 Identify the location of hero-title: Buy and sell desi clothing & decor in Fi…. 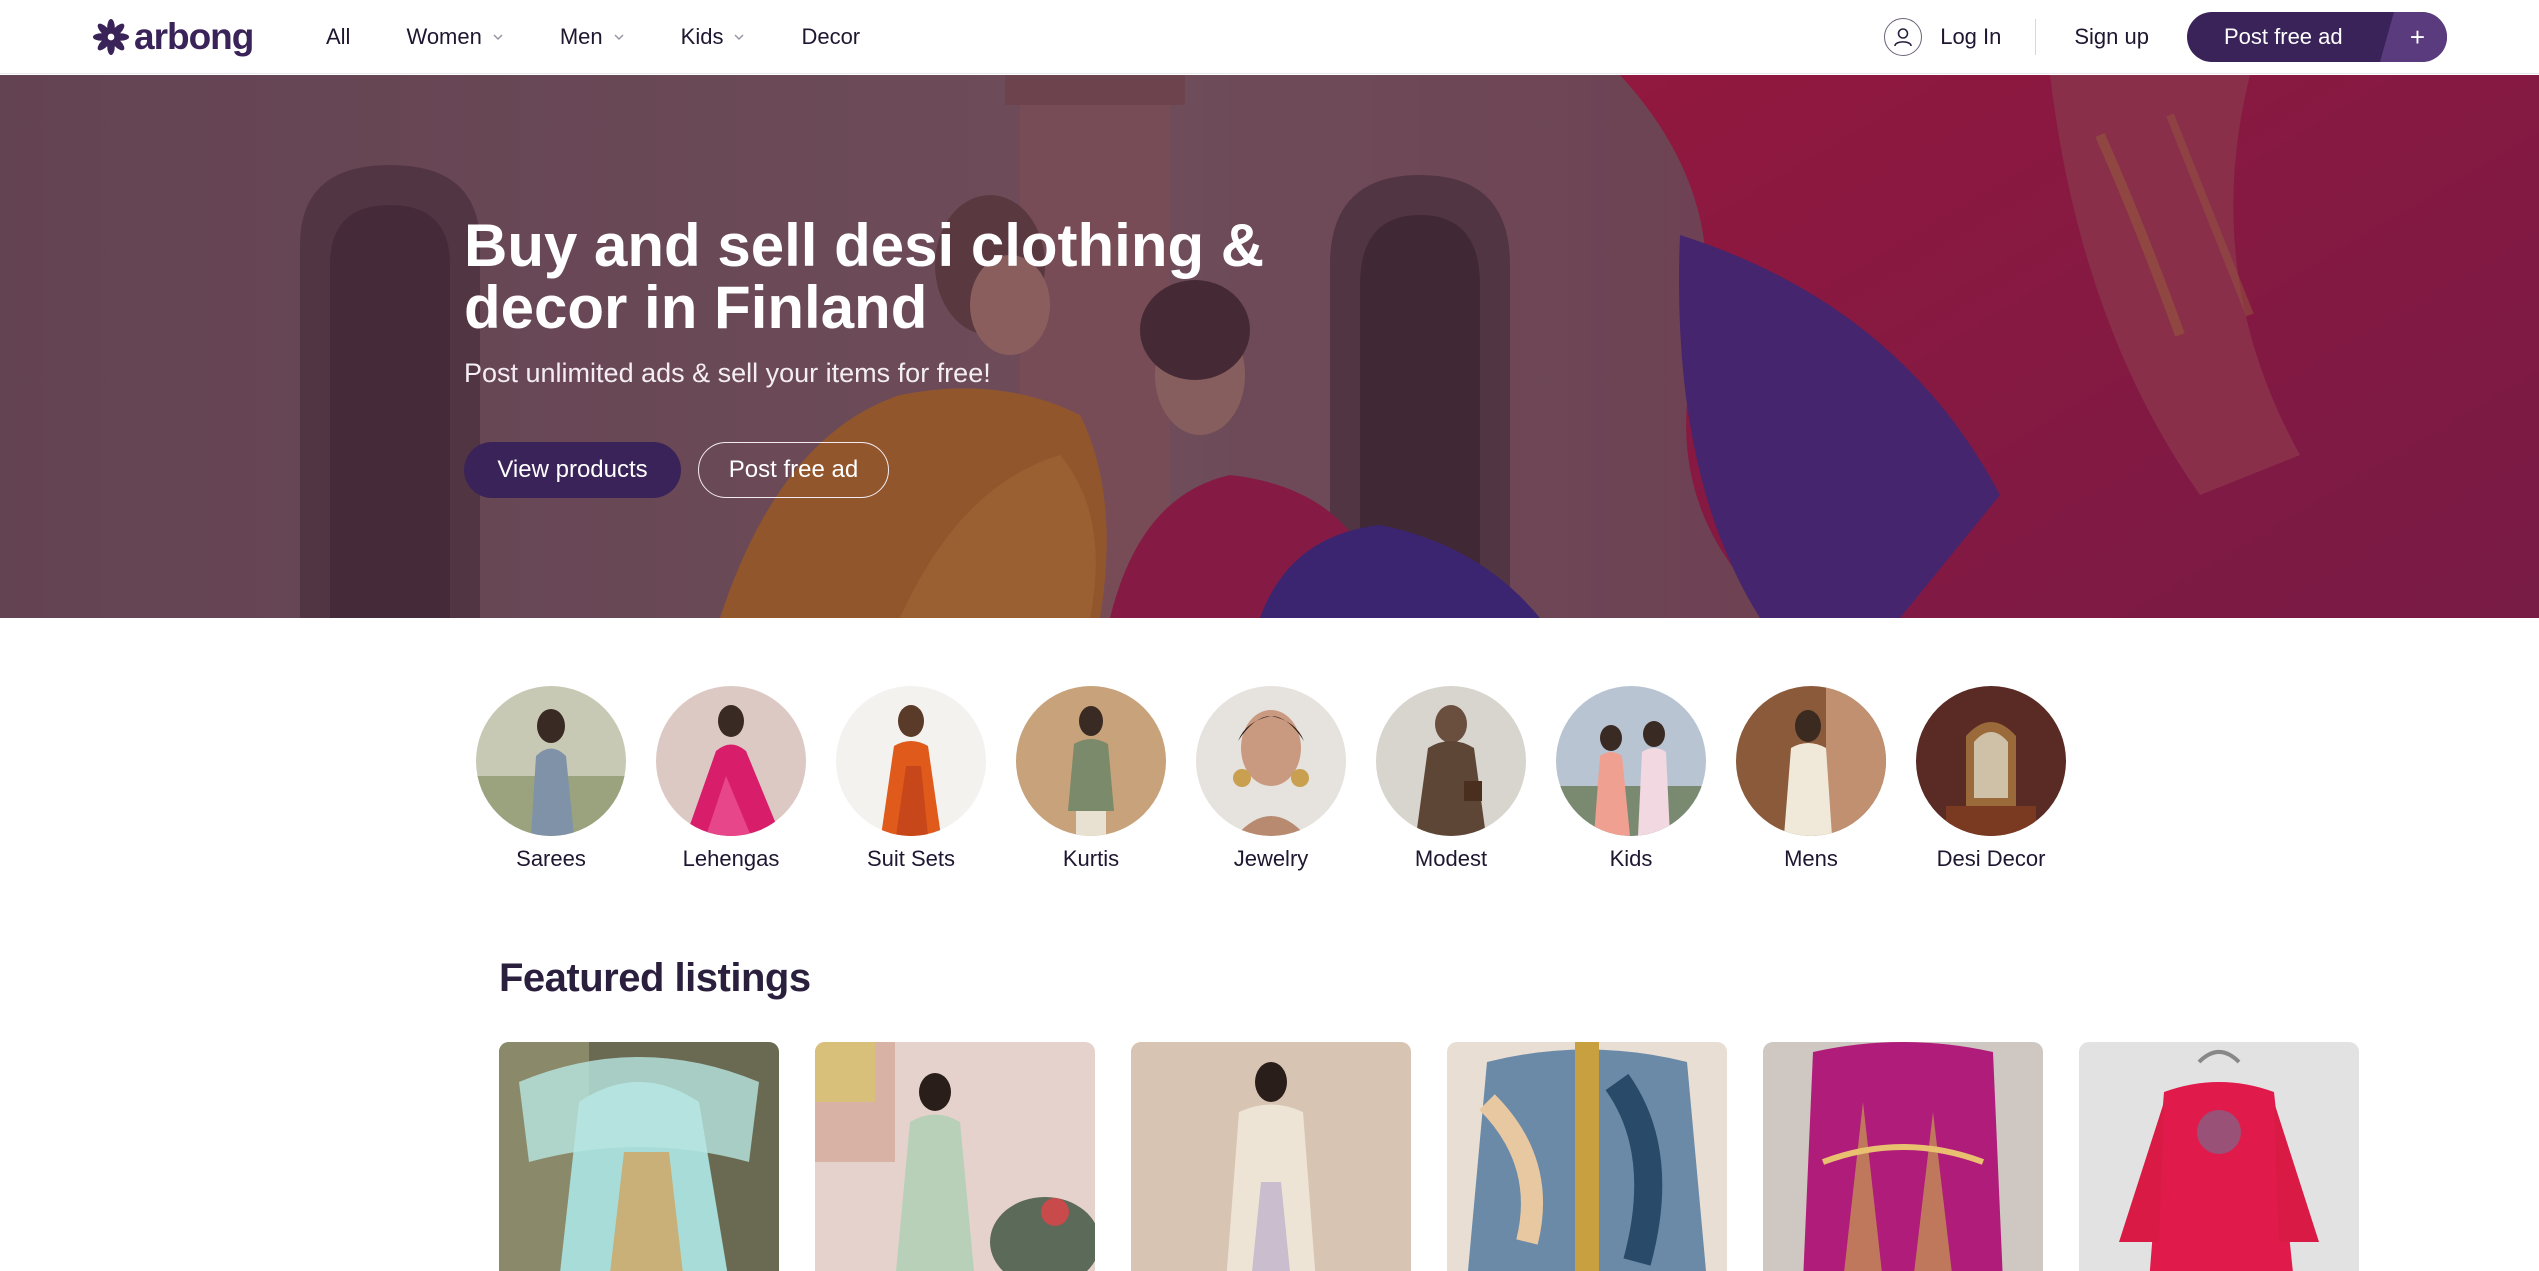
(864, 276).